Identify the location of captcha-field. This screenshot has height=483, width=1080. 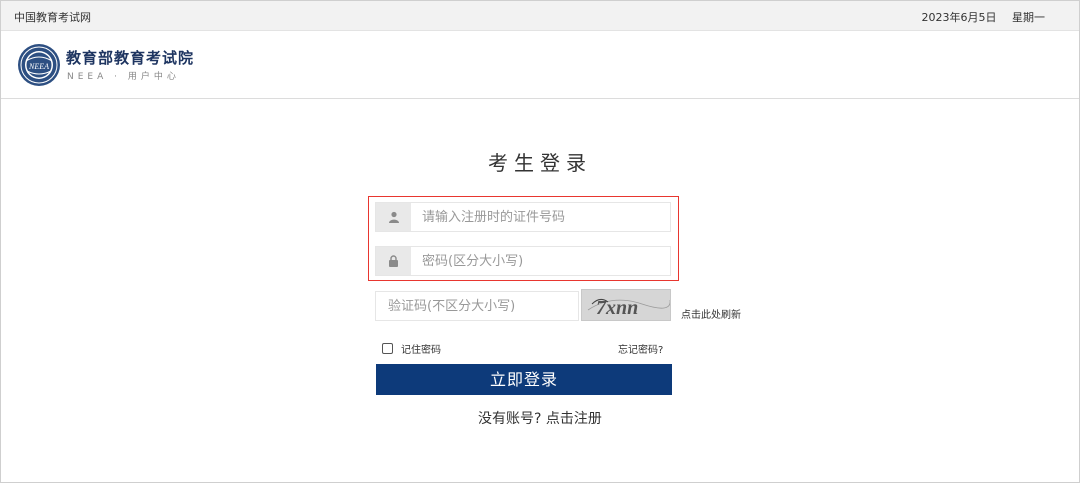
(477, 306).